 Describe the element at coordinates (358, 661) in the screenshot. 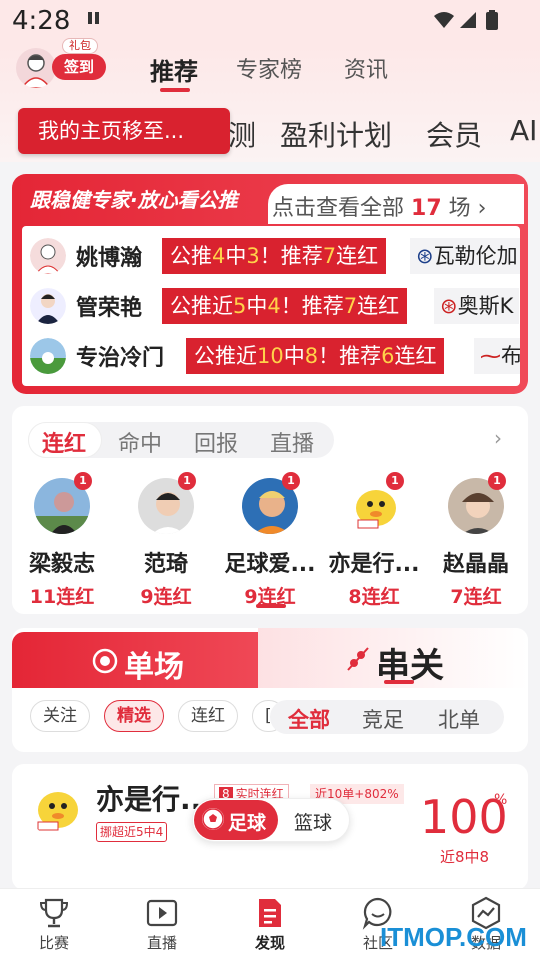

I see `skewer-icon` at that location.